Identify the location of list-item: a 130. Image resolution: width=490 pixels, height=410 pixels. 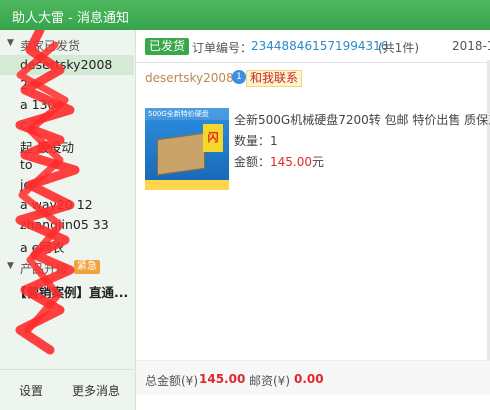
(67, 105).